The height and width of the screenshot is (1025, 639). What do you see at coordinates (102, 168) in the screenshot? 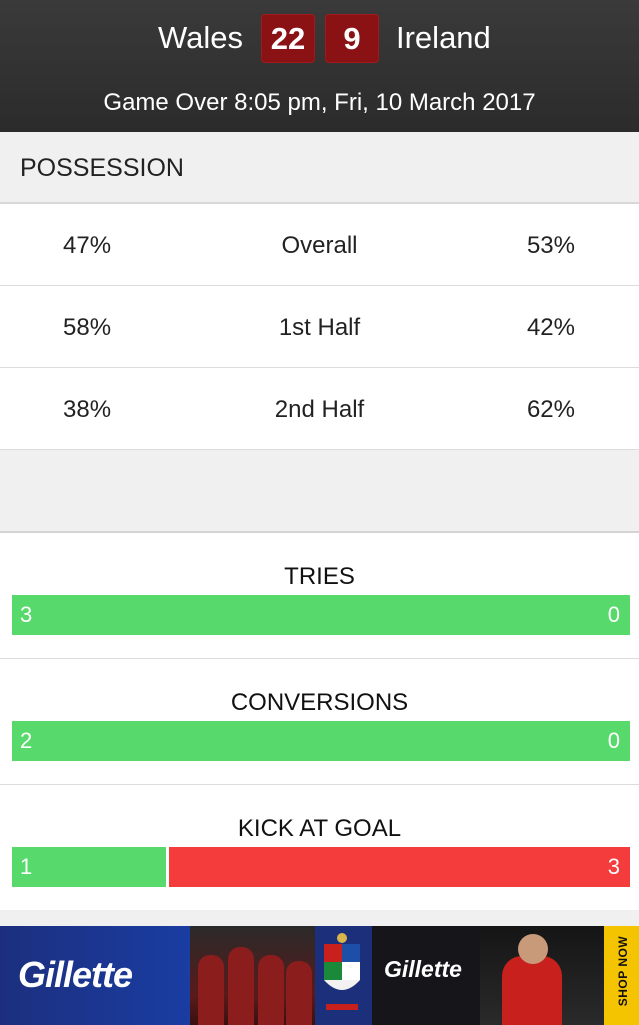
I see `possession-title: POSSESSION` at bounding box center [102, 168].